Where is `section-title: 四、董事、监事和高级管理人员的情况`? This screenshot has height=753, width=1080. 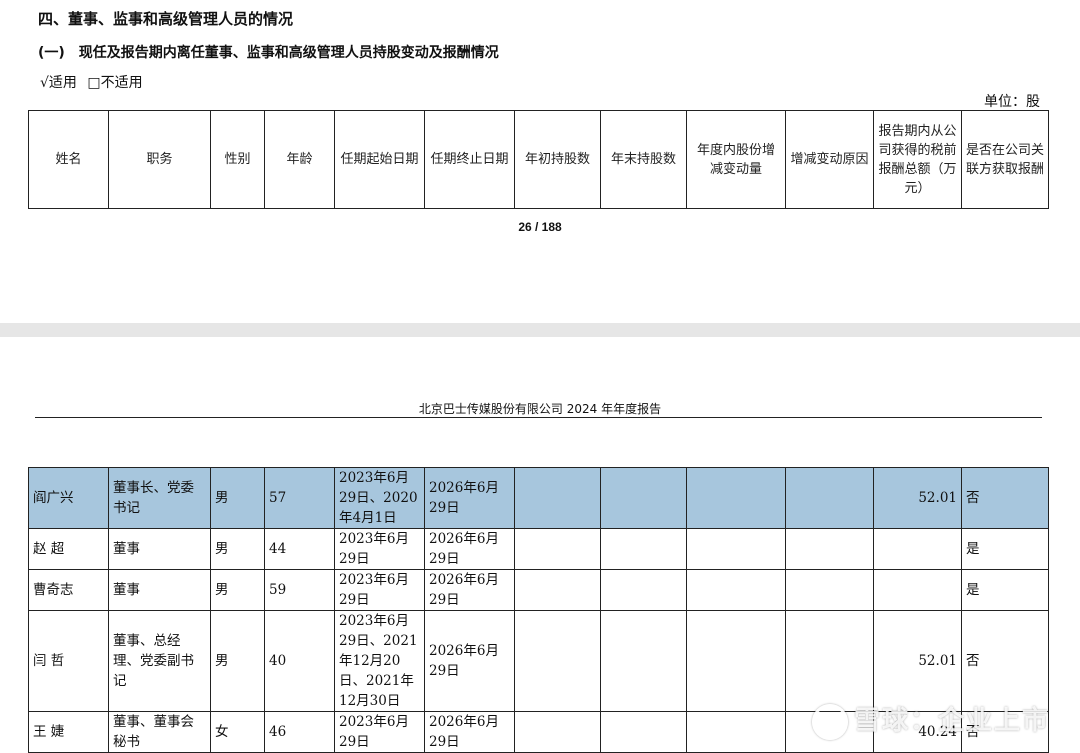 section-title: 四、董事、监事和高级管理人员的情况 is located at coordinates (166, 19).